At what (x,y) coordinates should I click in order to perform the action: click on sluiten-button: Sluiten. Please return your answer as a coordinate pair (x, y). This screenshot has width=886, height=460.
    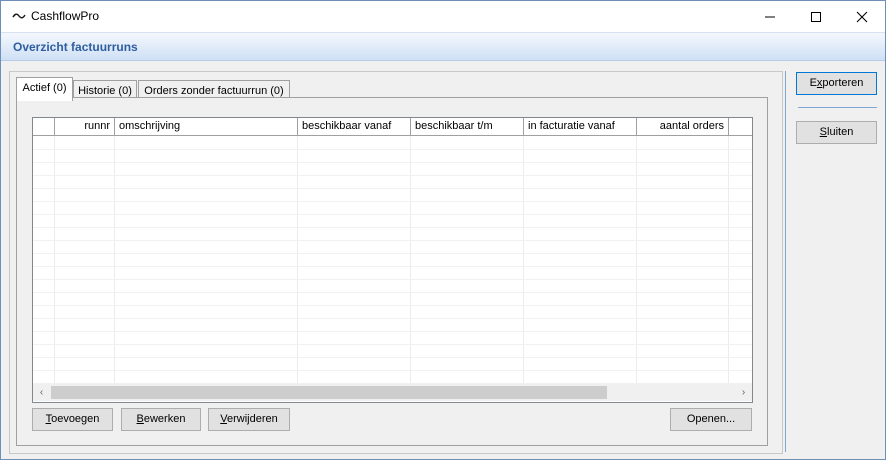
    Looking at the image, I should click on (836, 132).